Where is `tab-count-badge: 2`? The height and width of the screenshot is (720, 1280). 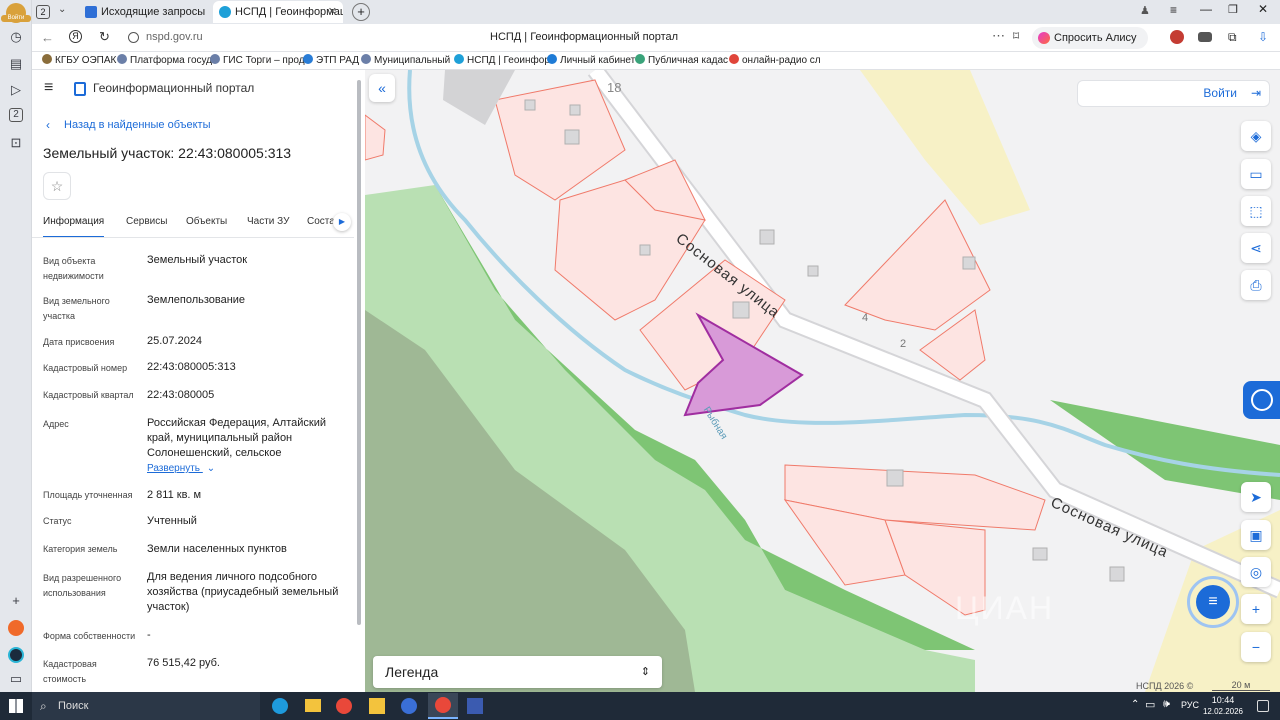
tab-count-badge: 2 is located at coordinates (43, 12).